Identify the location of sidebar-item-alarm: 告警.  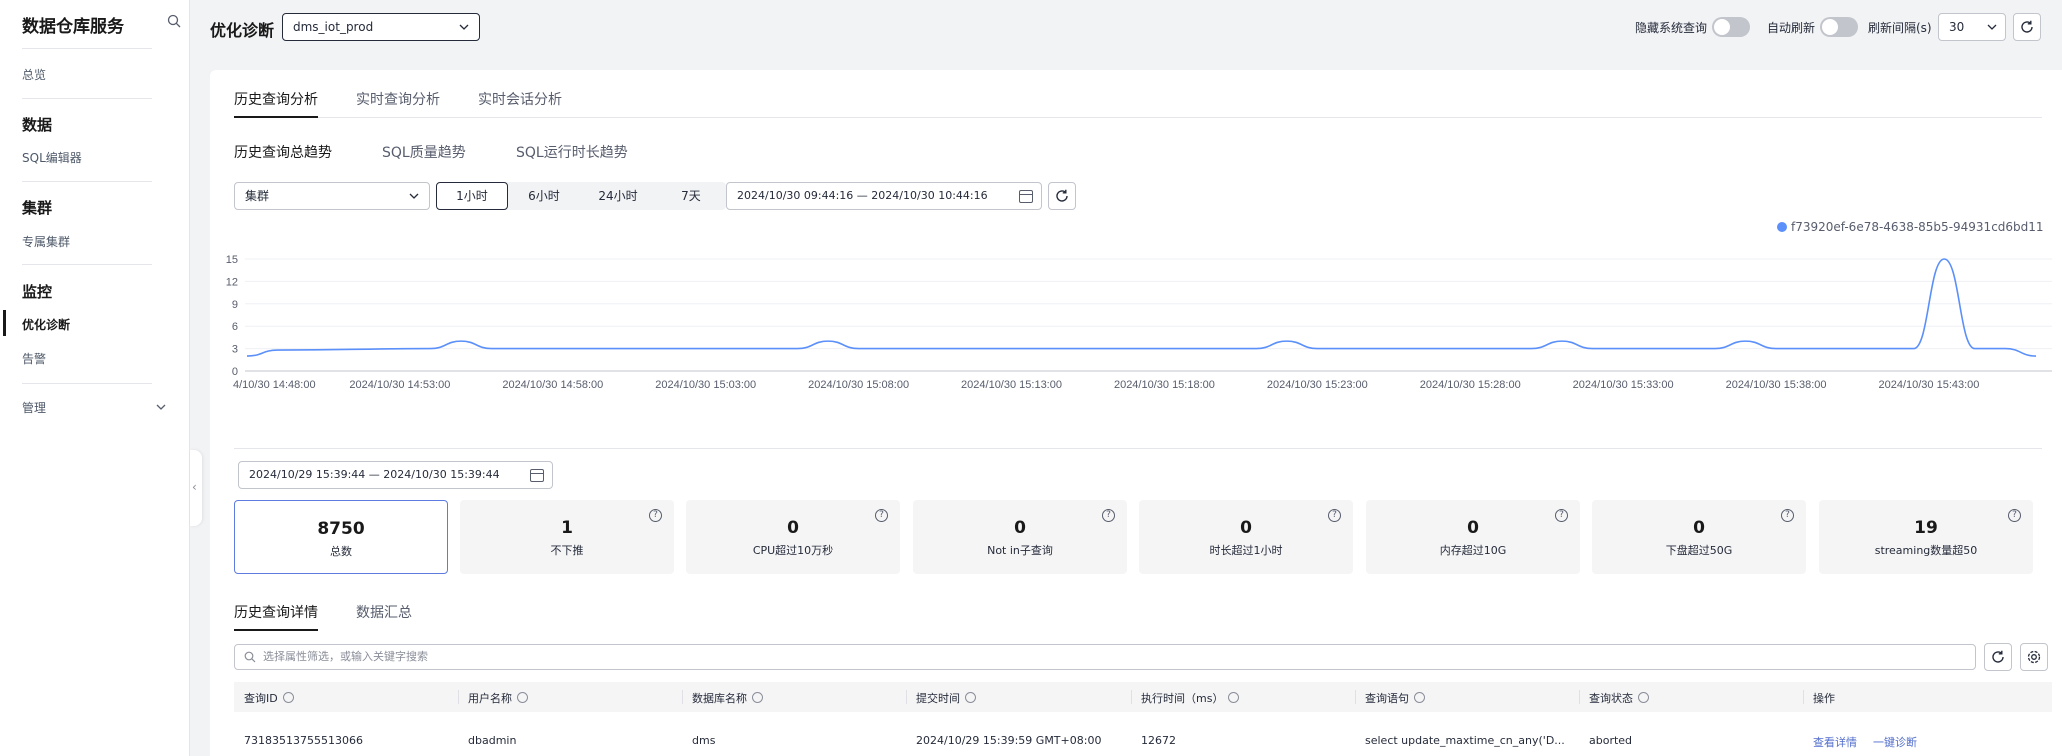
(34, 358).